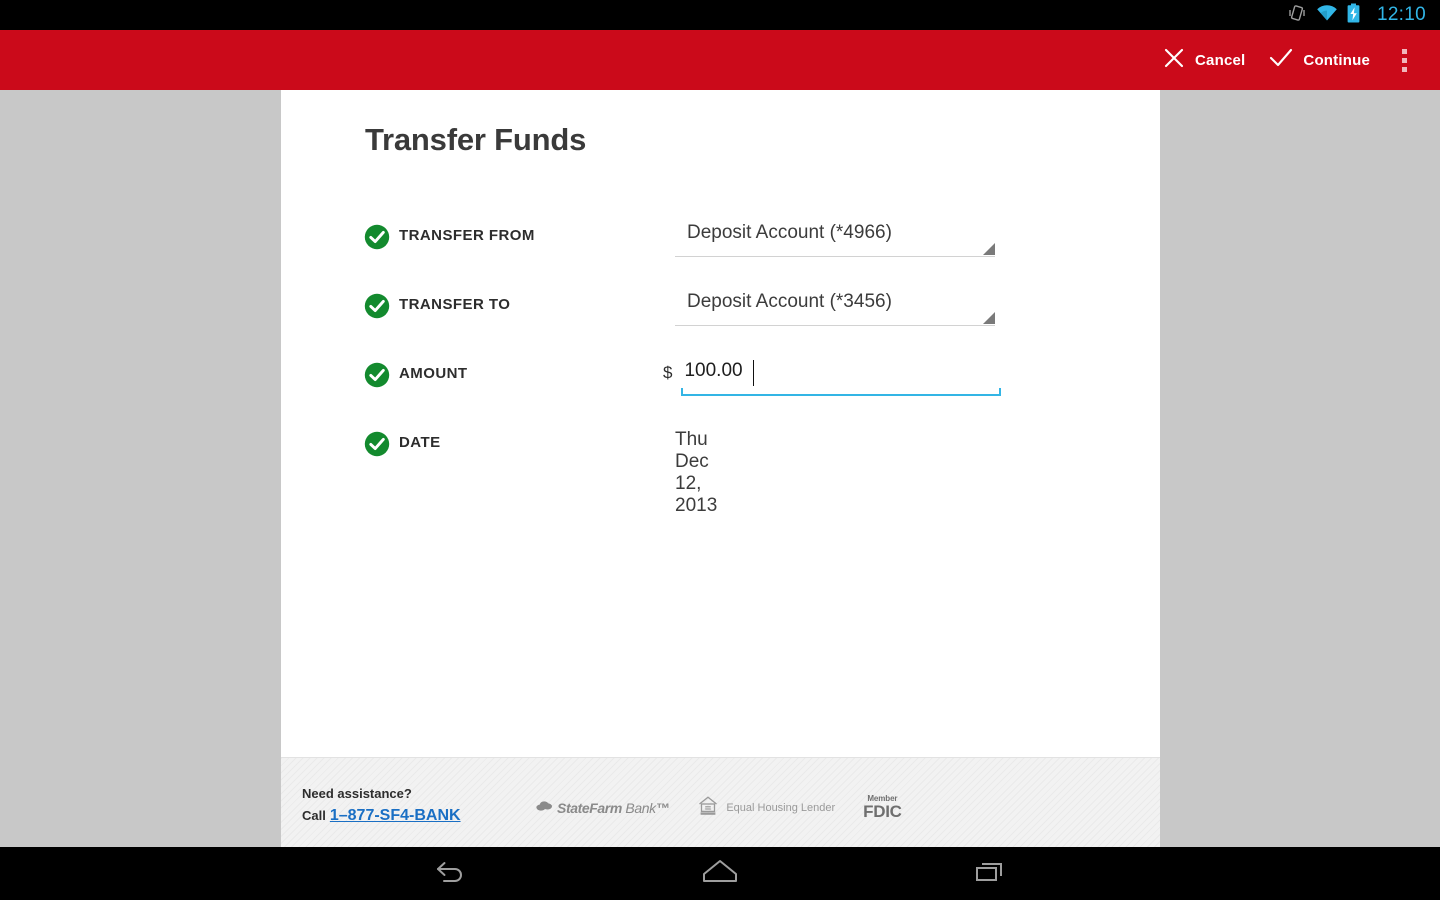 This screenshot has width=1440, height=900. Describe the element at coordinates (882, 811) in the screenshot. I see `fdic-label: FDIC` at that location.